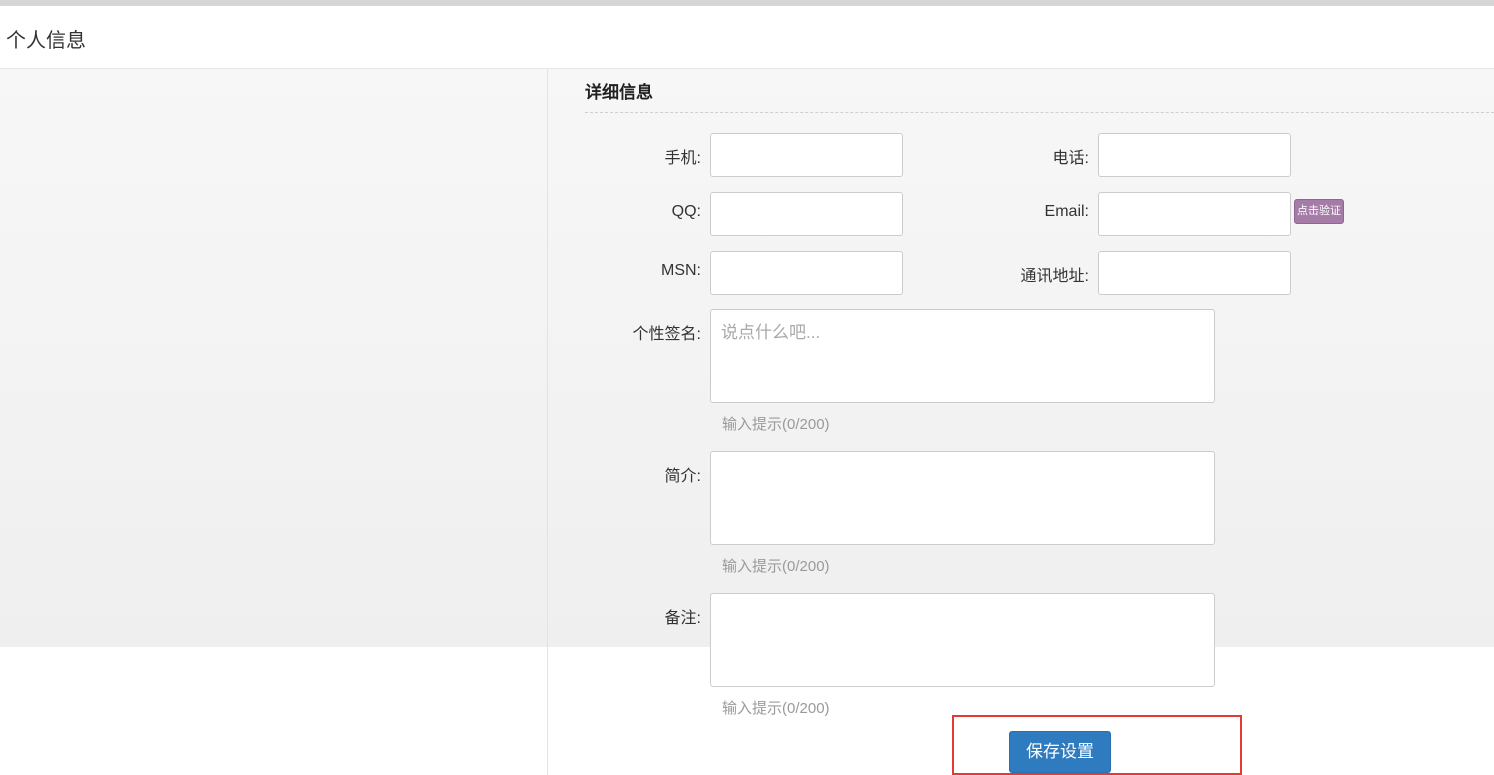 The height and width of the screenshot is (775, 1494). I want to click on remark-textarea, so click(962, 640).